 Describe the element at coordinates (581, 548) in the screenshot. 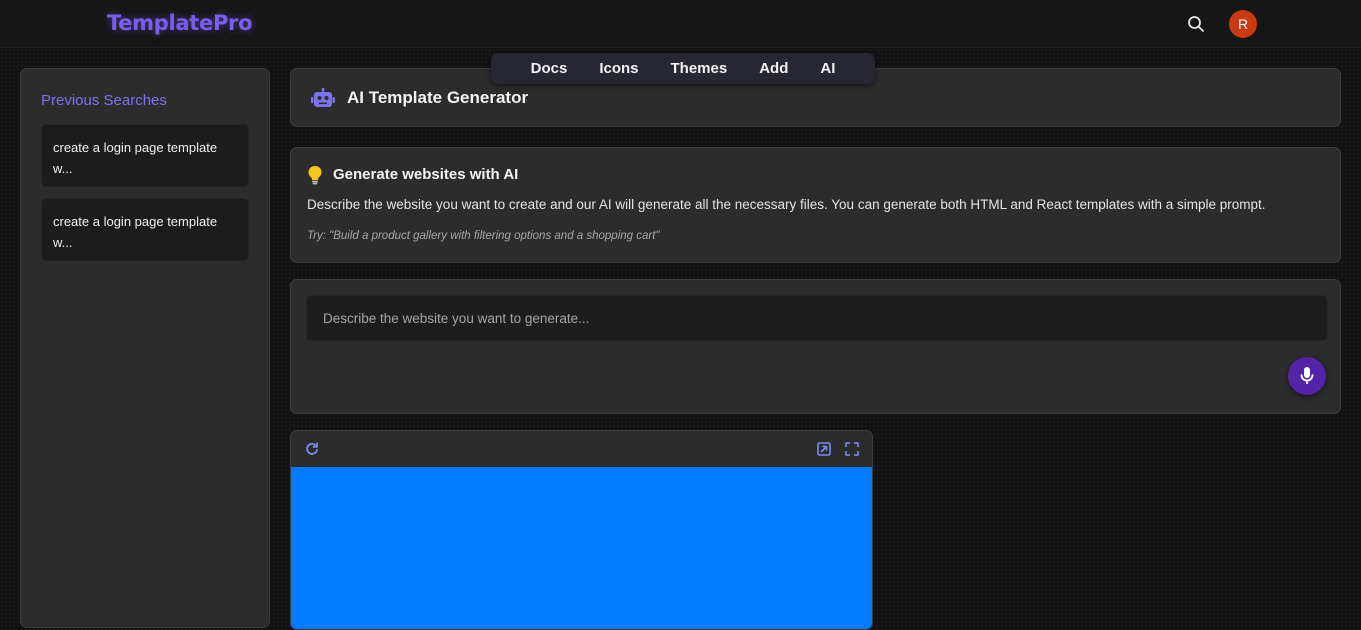

I see `preview-frame` at that location.